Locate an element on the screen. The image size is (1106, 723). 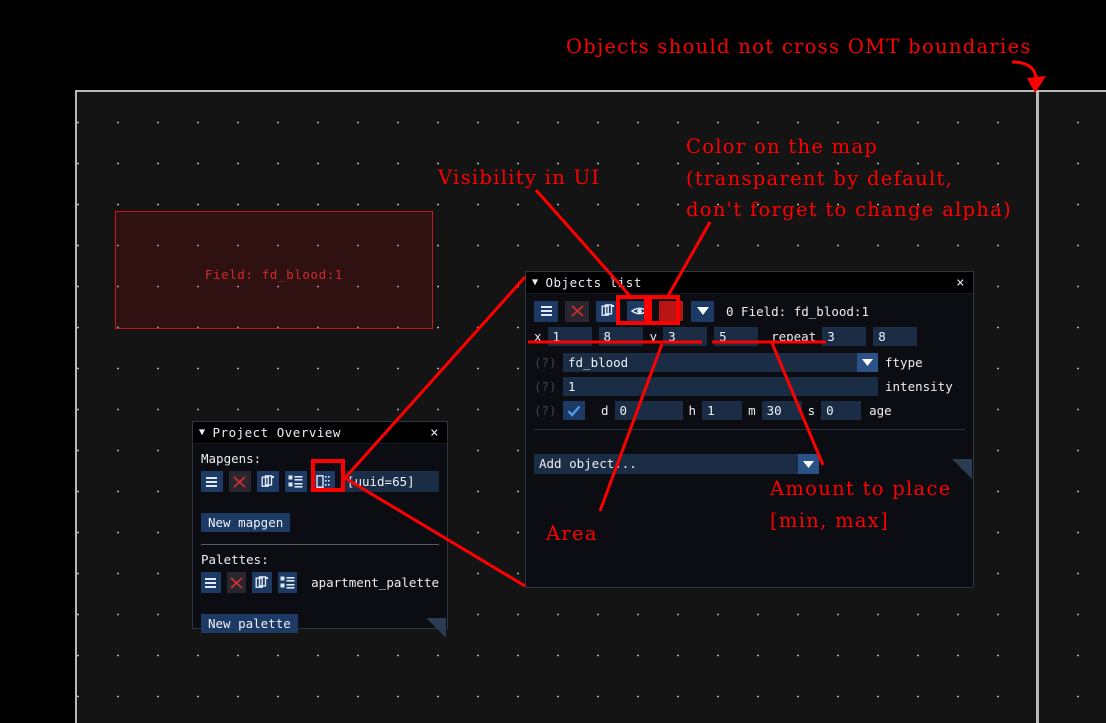
project-divider is located at coordinates (320, 544).